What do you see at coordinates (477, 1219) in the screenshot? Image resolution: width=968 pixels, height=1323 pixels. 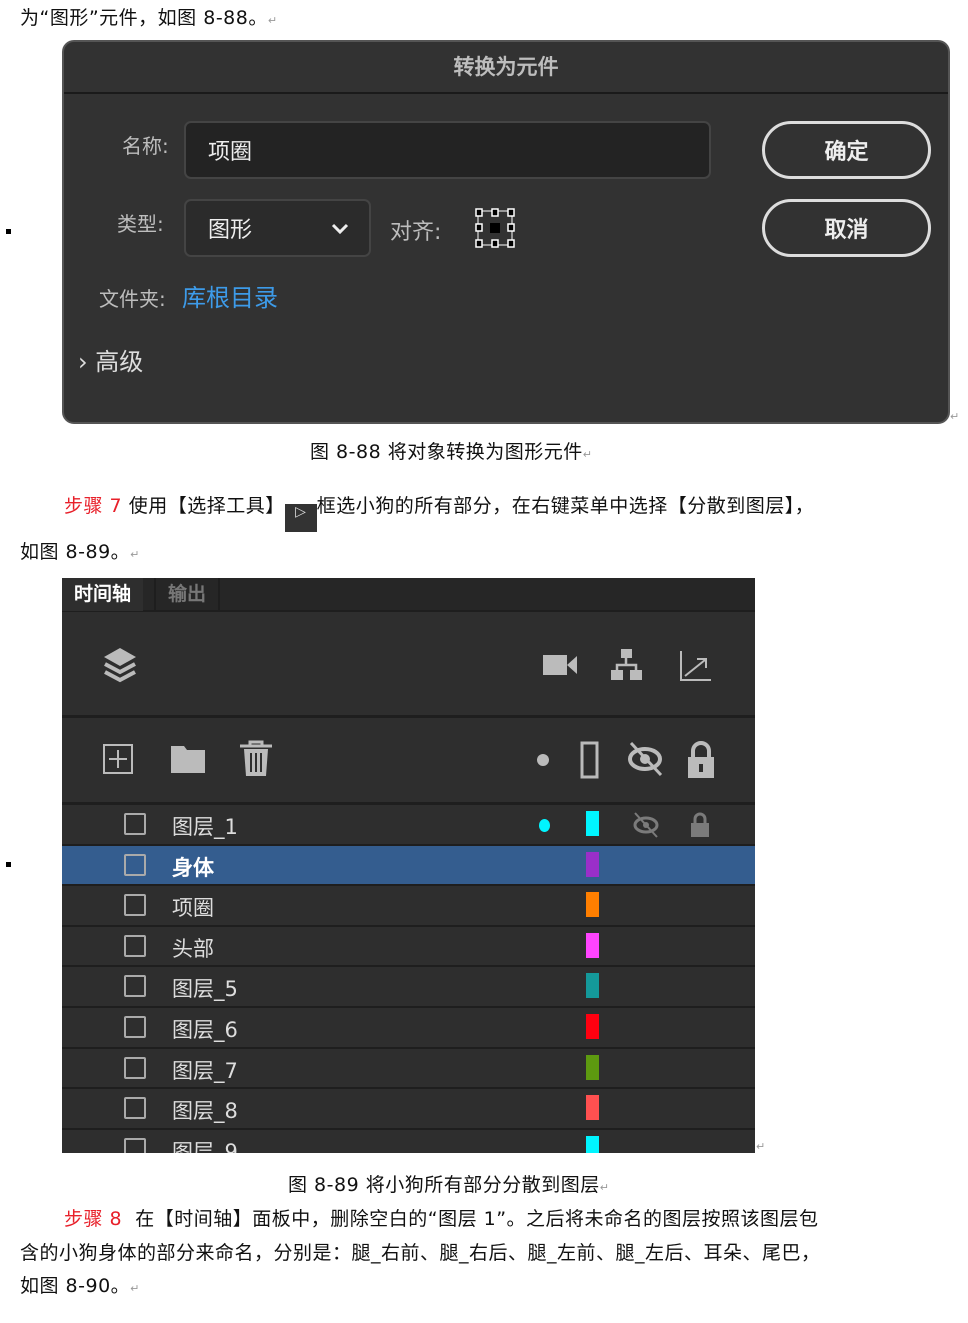 I see `step8-text: 在【时间轴】面板中，删除空白的“图层 1”。之后将未命名的图层按照该图层包` at bounding box center [477, 1219].